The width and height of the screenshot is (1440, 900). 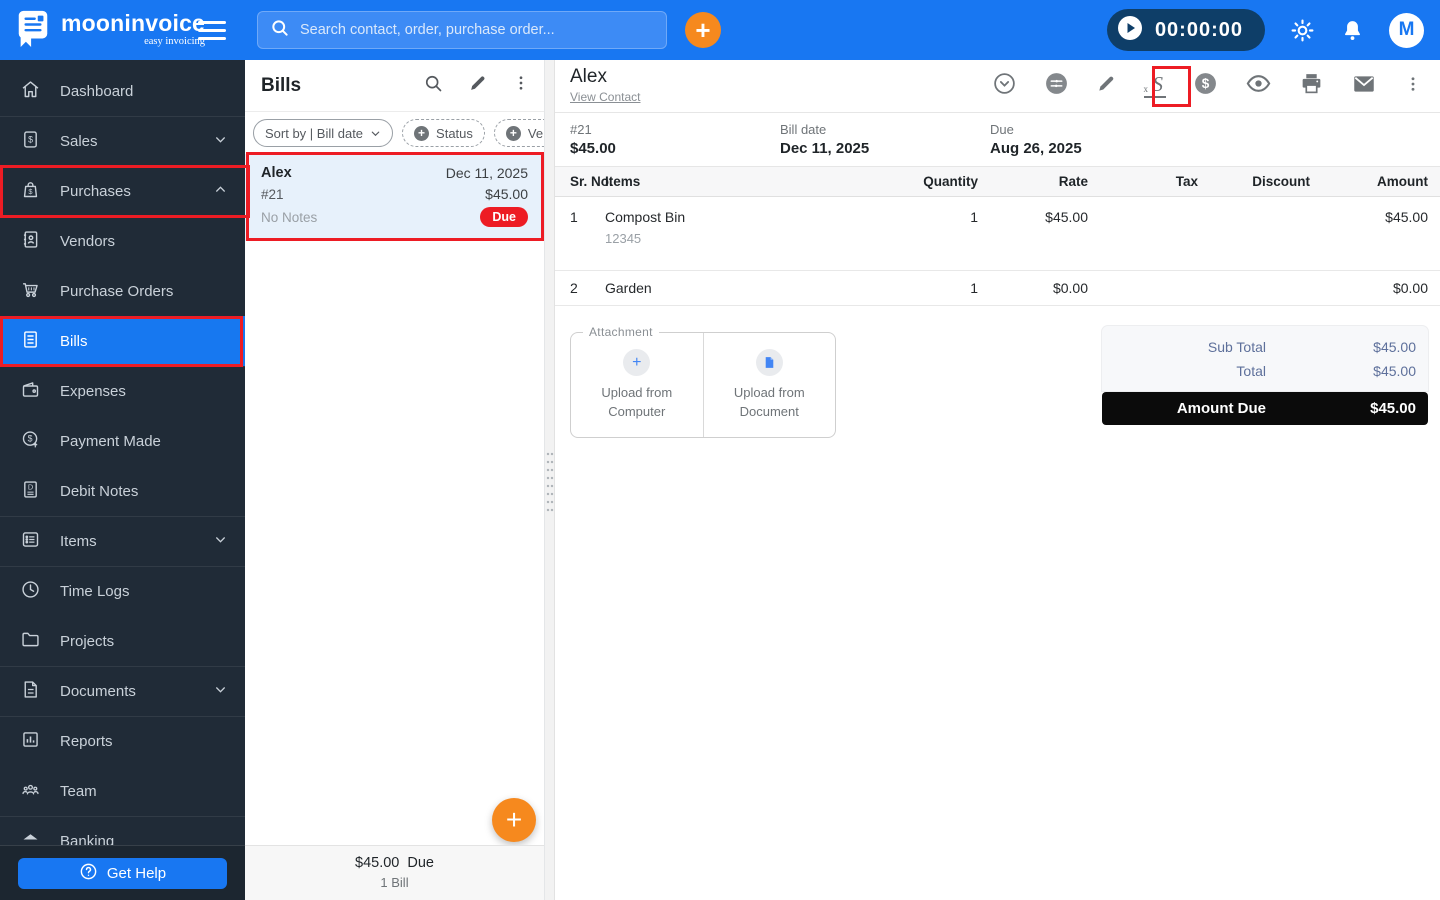 What do you see at coordinates (78, 791) in the screenshot?
I see `sidebar-item-label: Team` at bounding box center [78, 791].